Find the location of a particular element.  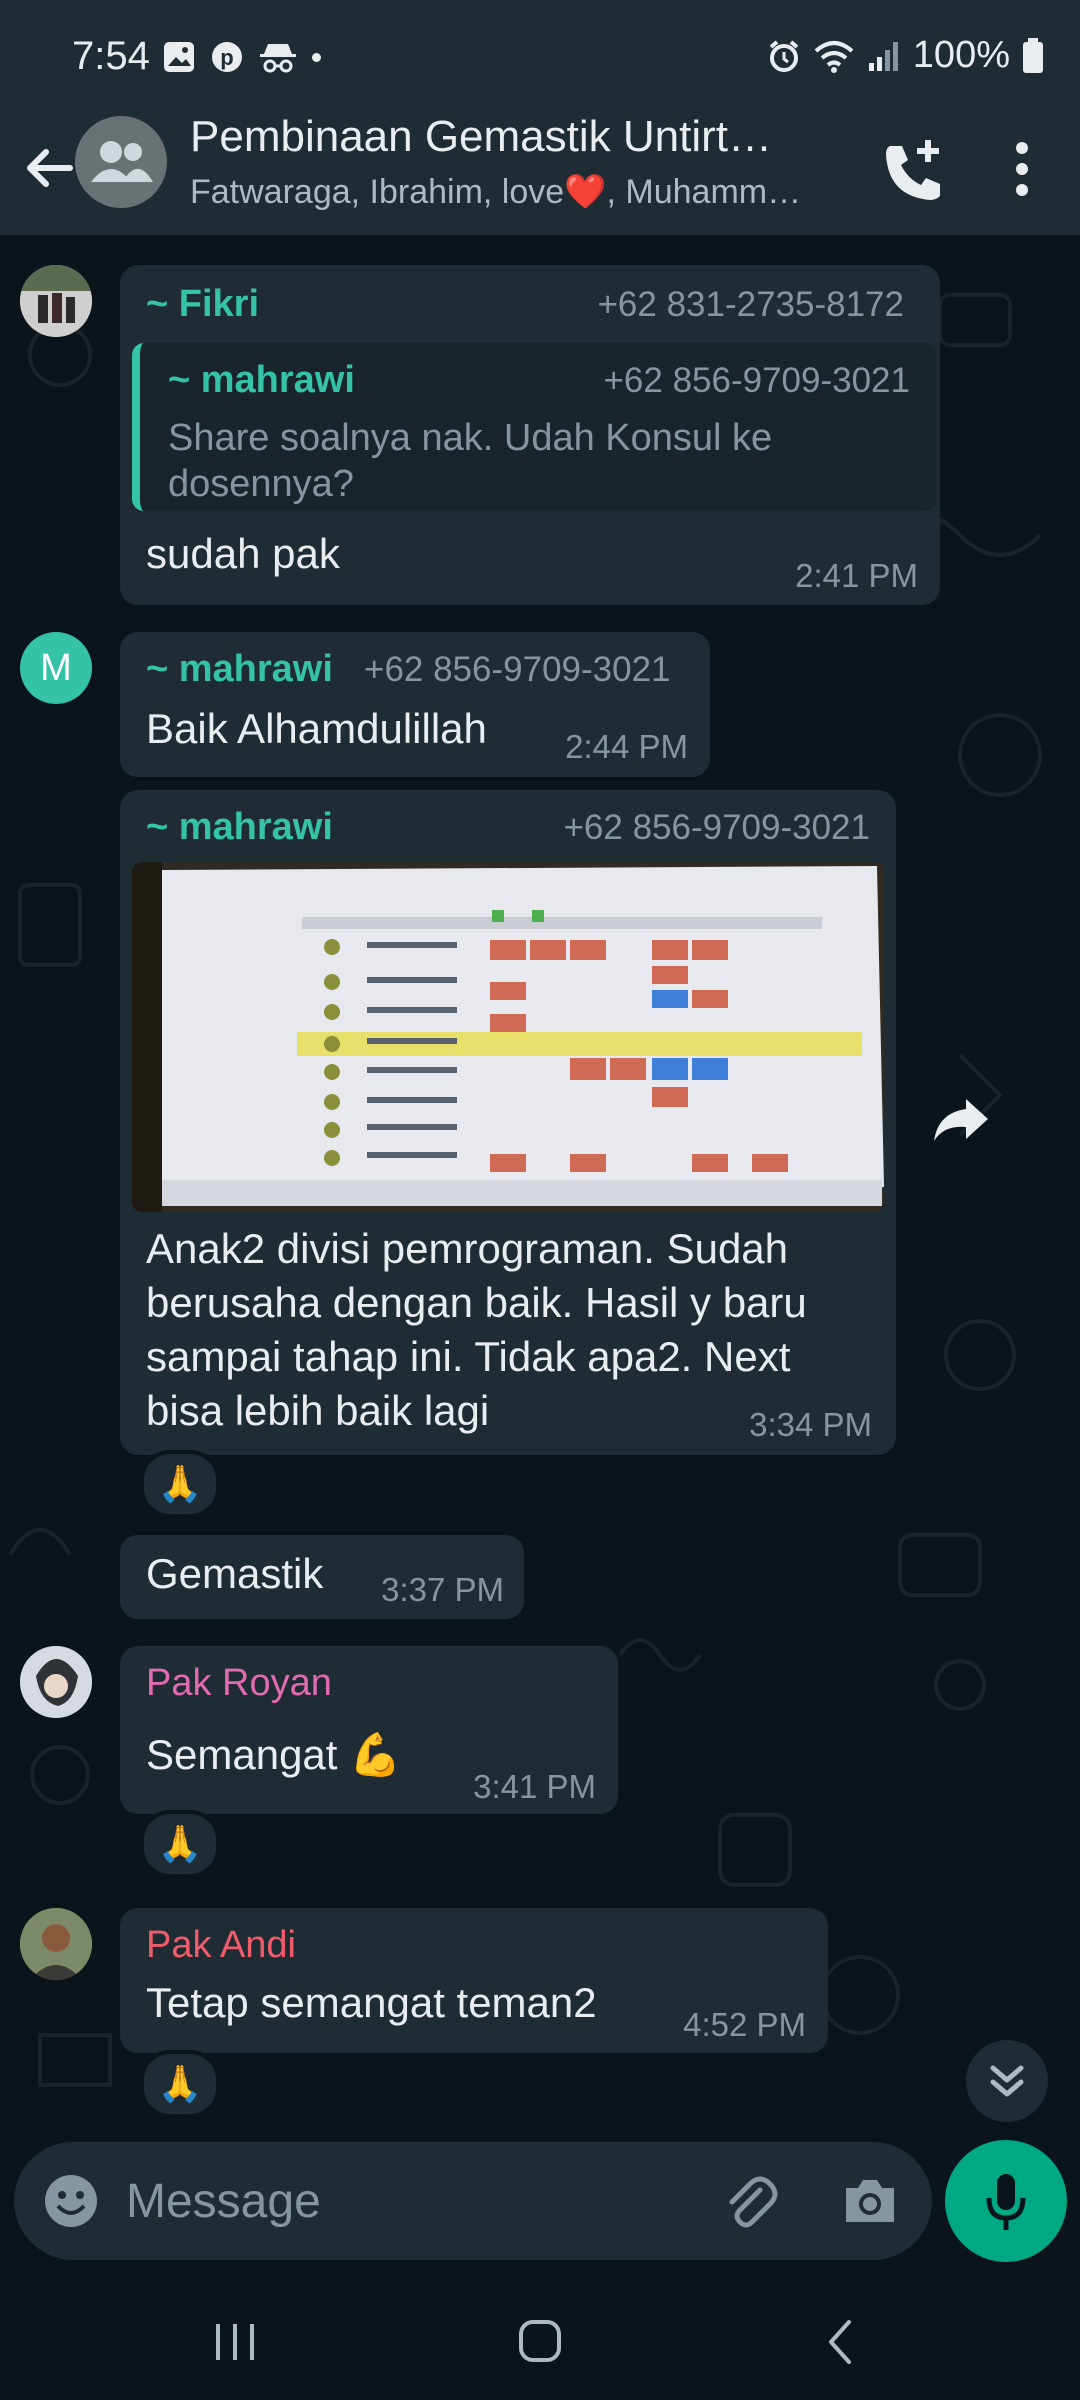

camera-icon is located at coordinates (870, 2201).